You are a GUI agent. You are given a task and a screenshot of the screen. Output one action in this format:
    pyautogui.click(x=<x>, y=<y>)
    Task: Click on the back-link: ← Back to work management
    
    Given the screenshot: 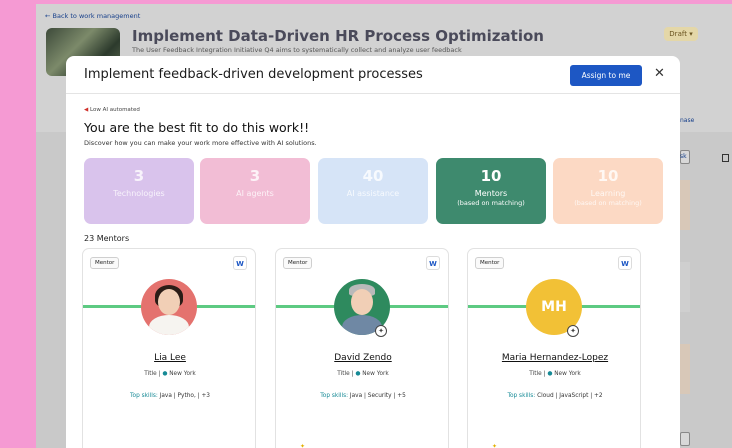 What is the action you would take?
    pyautogui.click(x=92, y=16)
    